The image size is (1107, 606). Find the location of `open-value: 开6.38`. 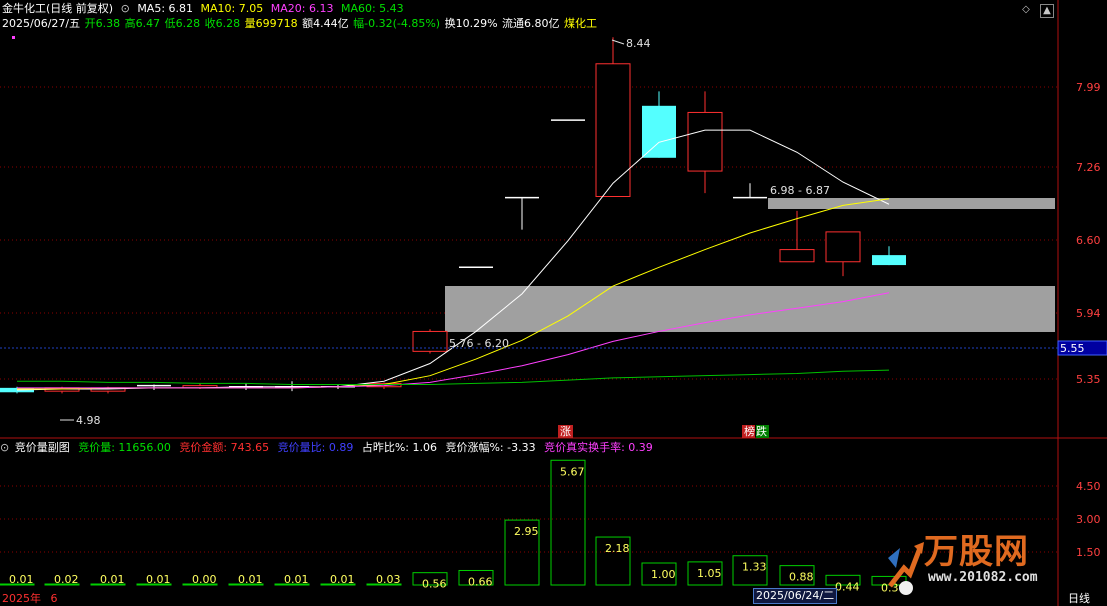

open-value: 开6.38 is located at coordinates (102, 23).